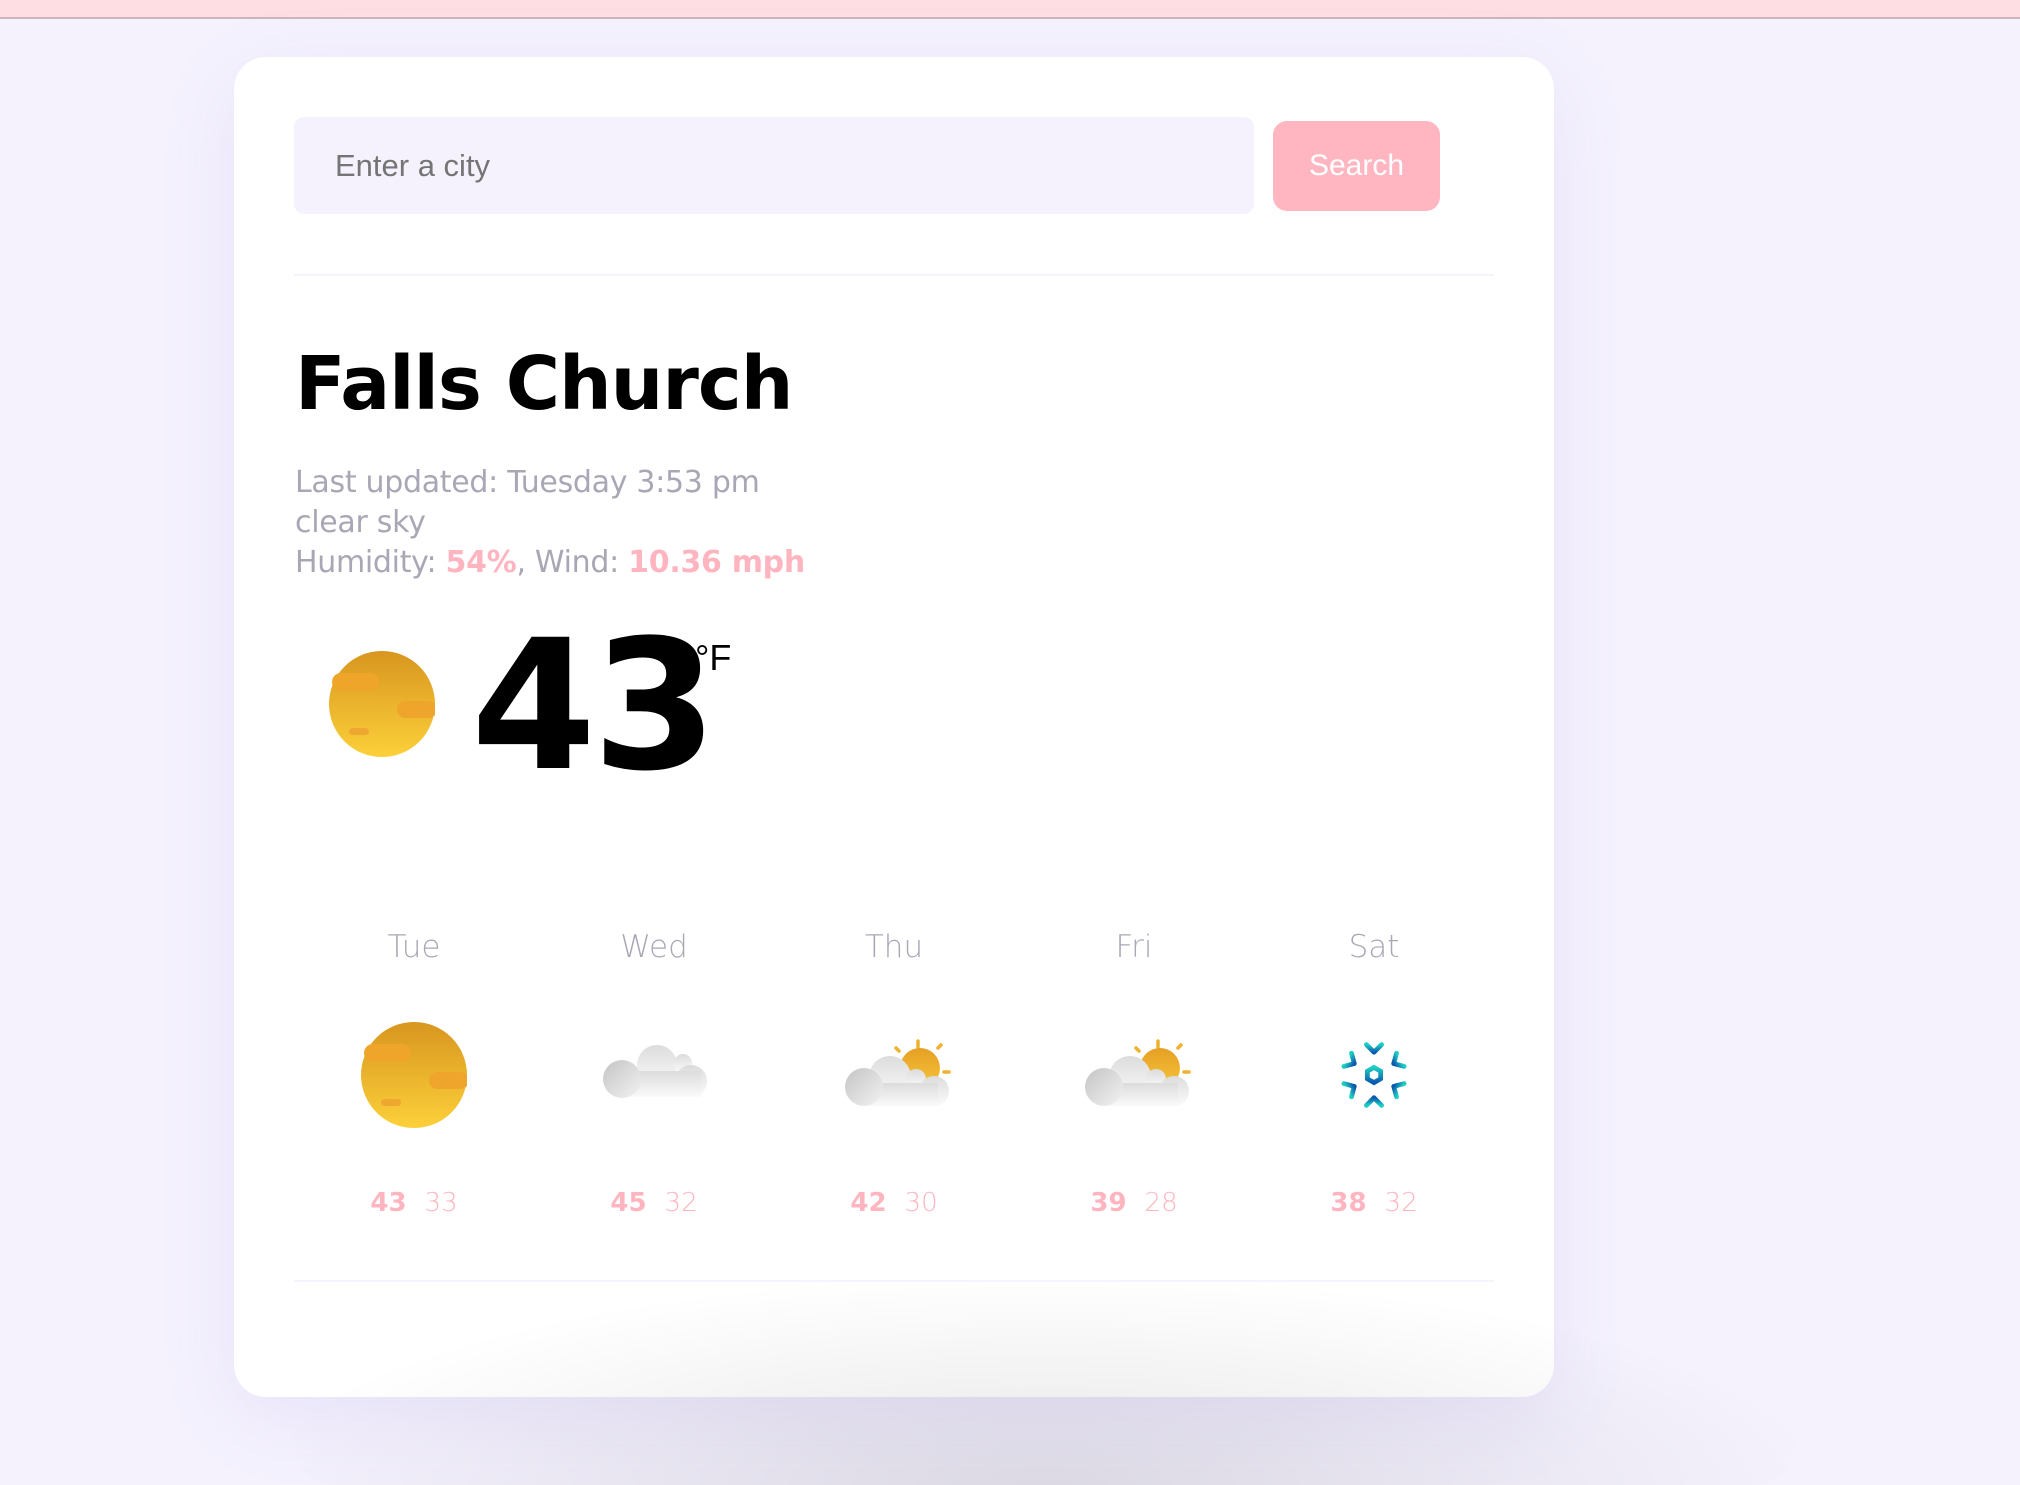 This screenshot has height=1485, width=2020. I want to click on forecast-temps: 45 32, so click(654, 1203).